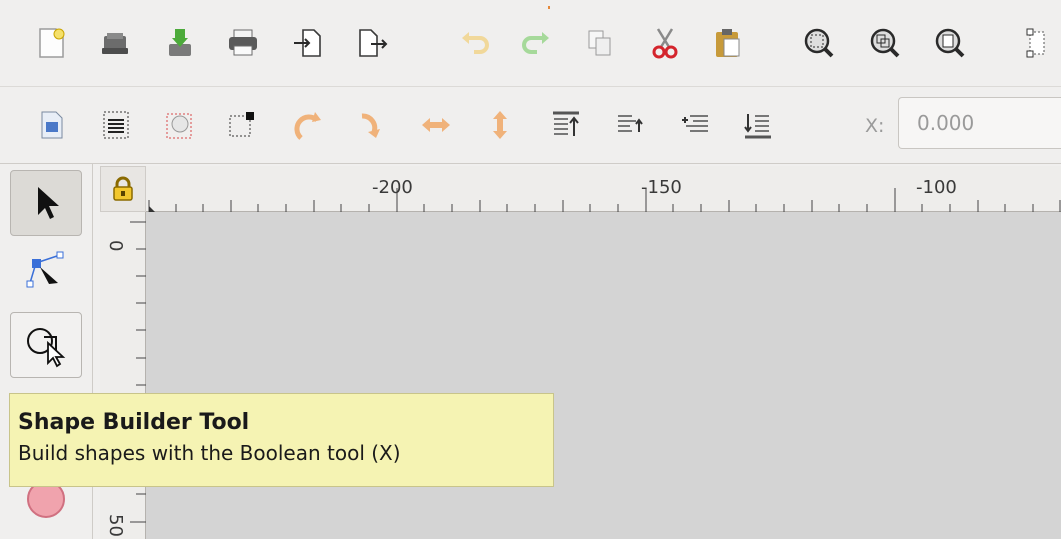 The width and height of the screenshot is (1061, 539). I want to click on flip-vertical-button, so click(500, 125).